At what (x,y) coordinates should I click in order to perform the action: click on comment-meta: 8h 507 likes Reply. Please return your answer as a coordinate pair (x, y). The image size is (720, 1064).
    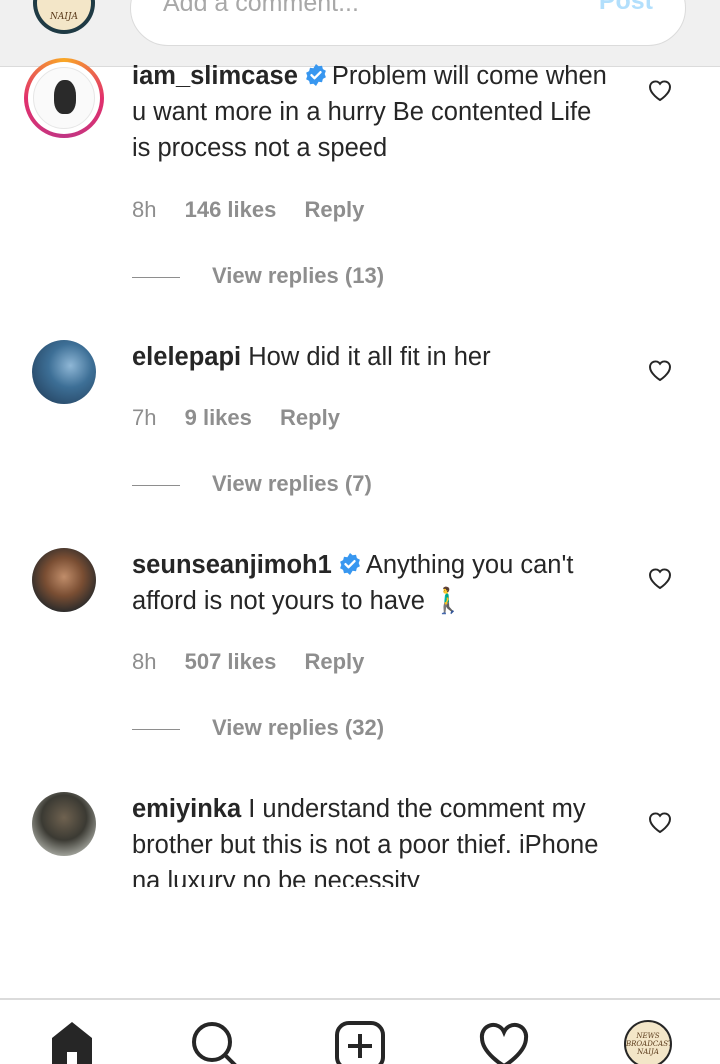
    Looking at the image, I should click on (259, 662).